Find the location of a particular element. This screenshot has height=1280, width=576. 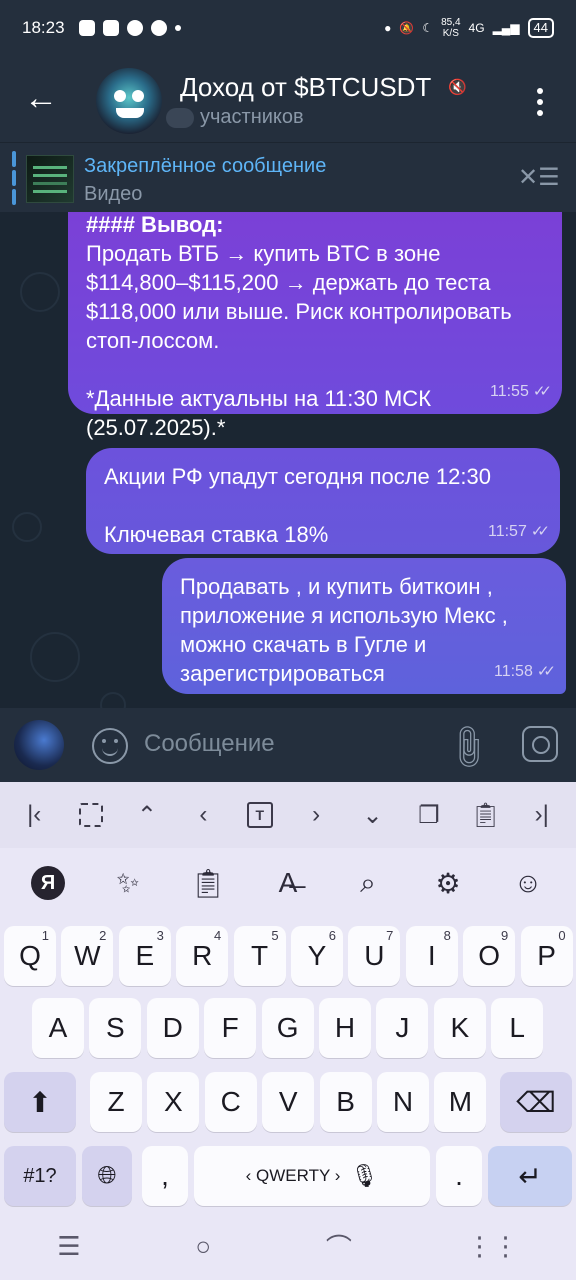

key-o: 9O is located at coordinates (489, 956).